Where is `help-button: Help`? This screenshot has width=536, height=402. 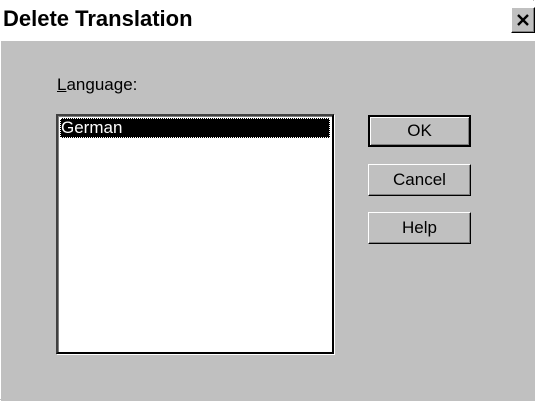 help-button: Help is located at coordinates (419, 228).